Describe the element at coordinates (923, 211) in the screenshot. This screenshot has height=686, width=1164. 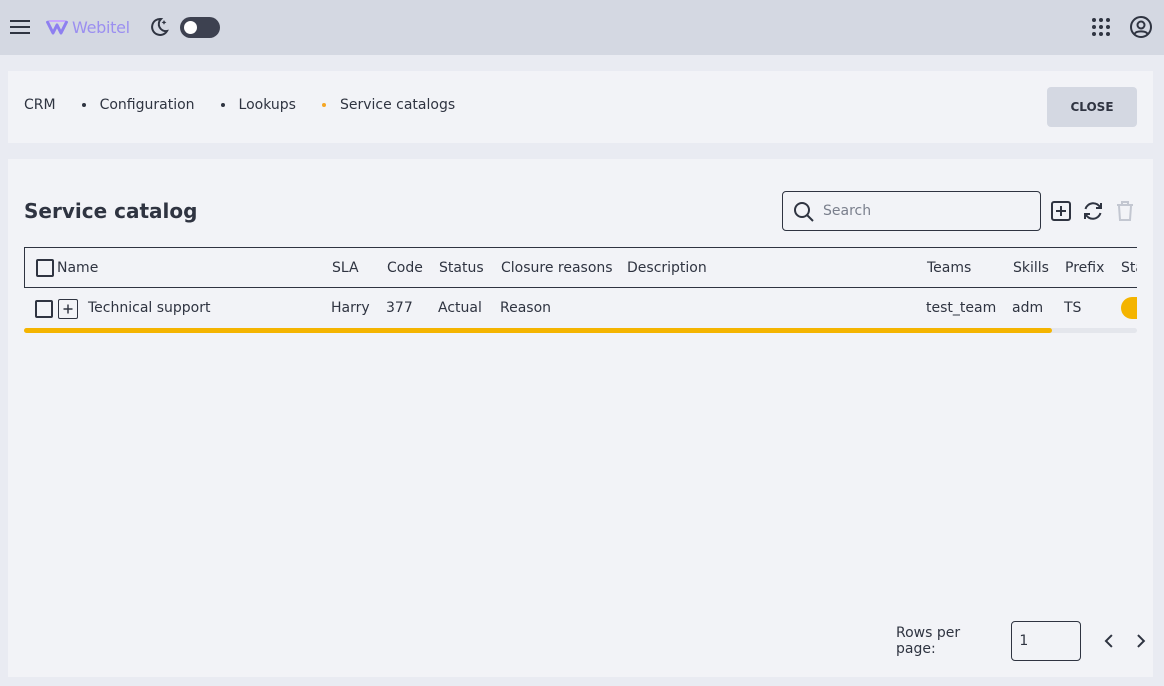
I see `search-input` at that location.